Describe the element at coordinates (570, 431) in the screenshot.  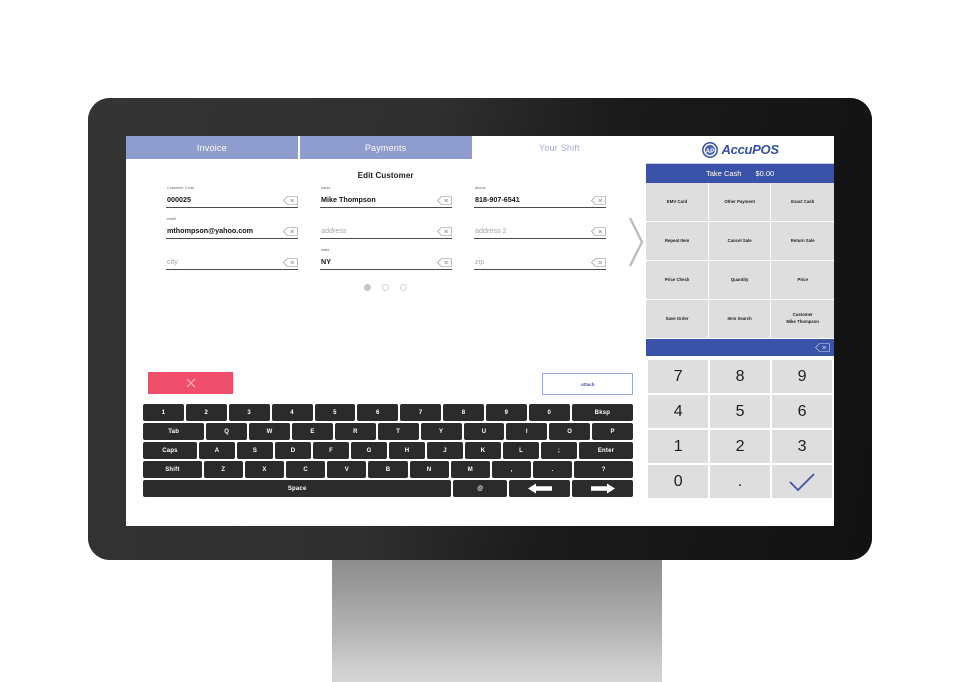
I see `key-o: O` at that location.